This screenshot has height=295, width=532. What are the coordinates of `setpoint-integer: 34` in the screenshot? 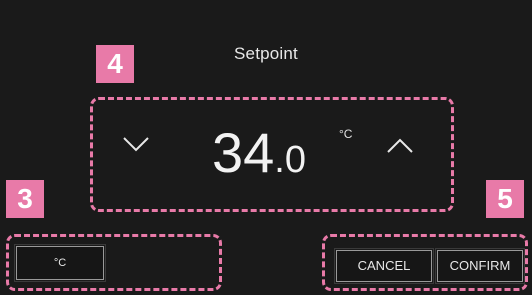 It's located at (243, 152).